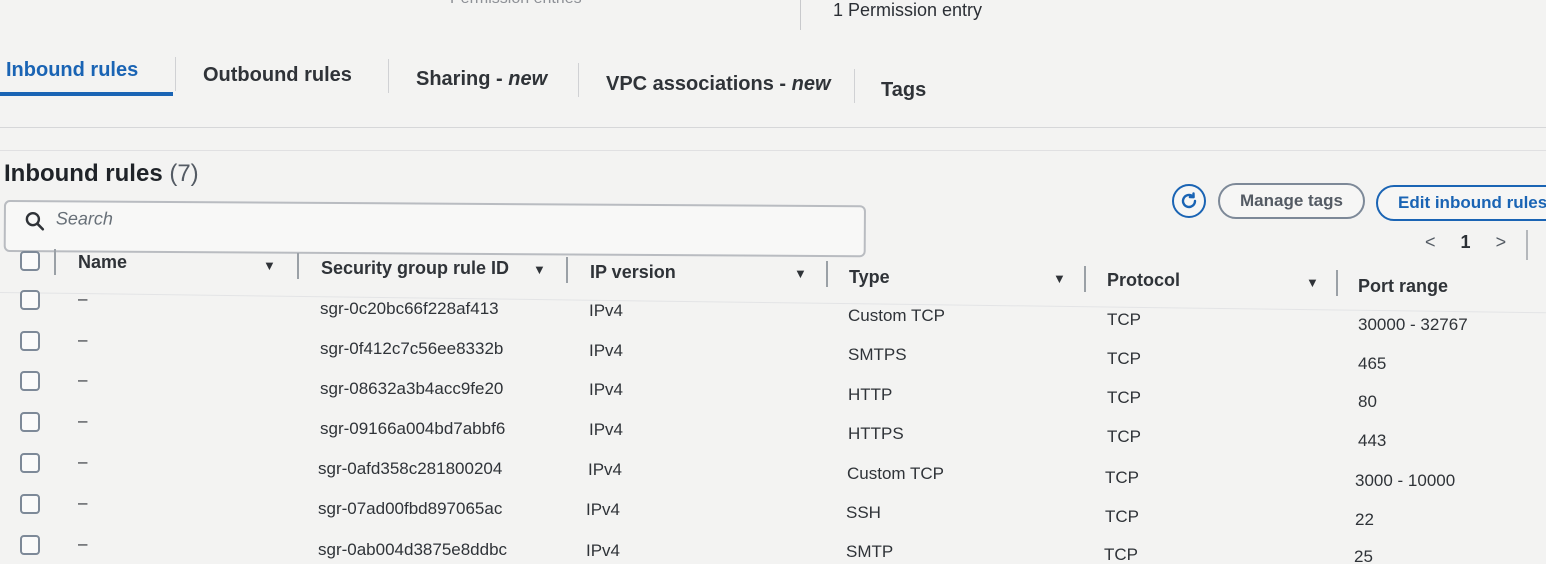 Image resolution: width=1546 pixels, height=564 pixels. What do you see at coordinates (1367, 401) in the screenshot?
I see `cell-port-range: 80` at bounding box center [1367, 401].